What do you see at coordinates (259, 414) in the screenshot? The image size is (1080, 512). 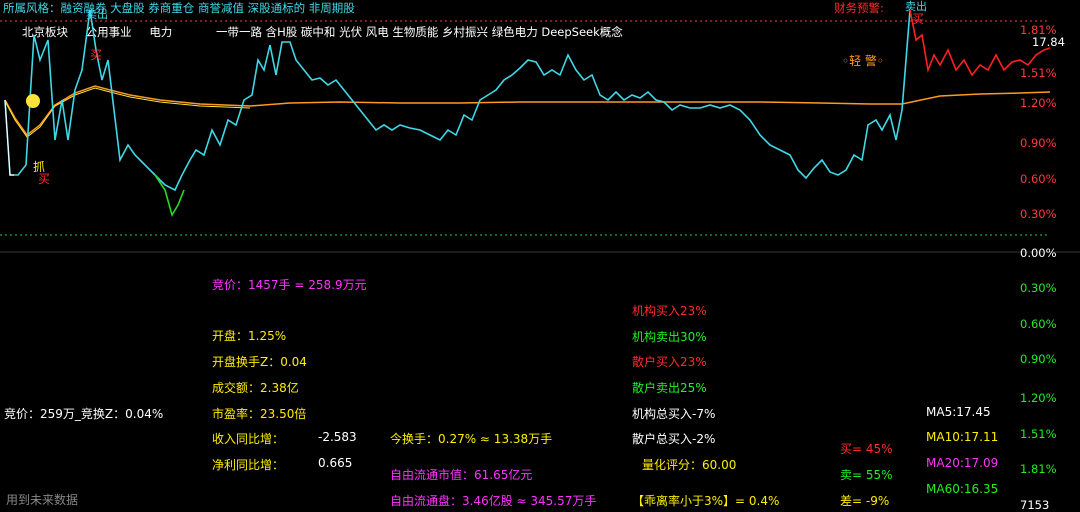 I see `pe-stat: 市盈率：23.50倍` at bounding box center [259, 414].